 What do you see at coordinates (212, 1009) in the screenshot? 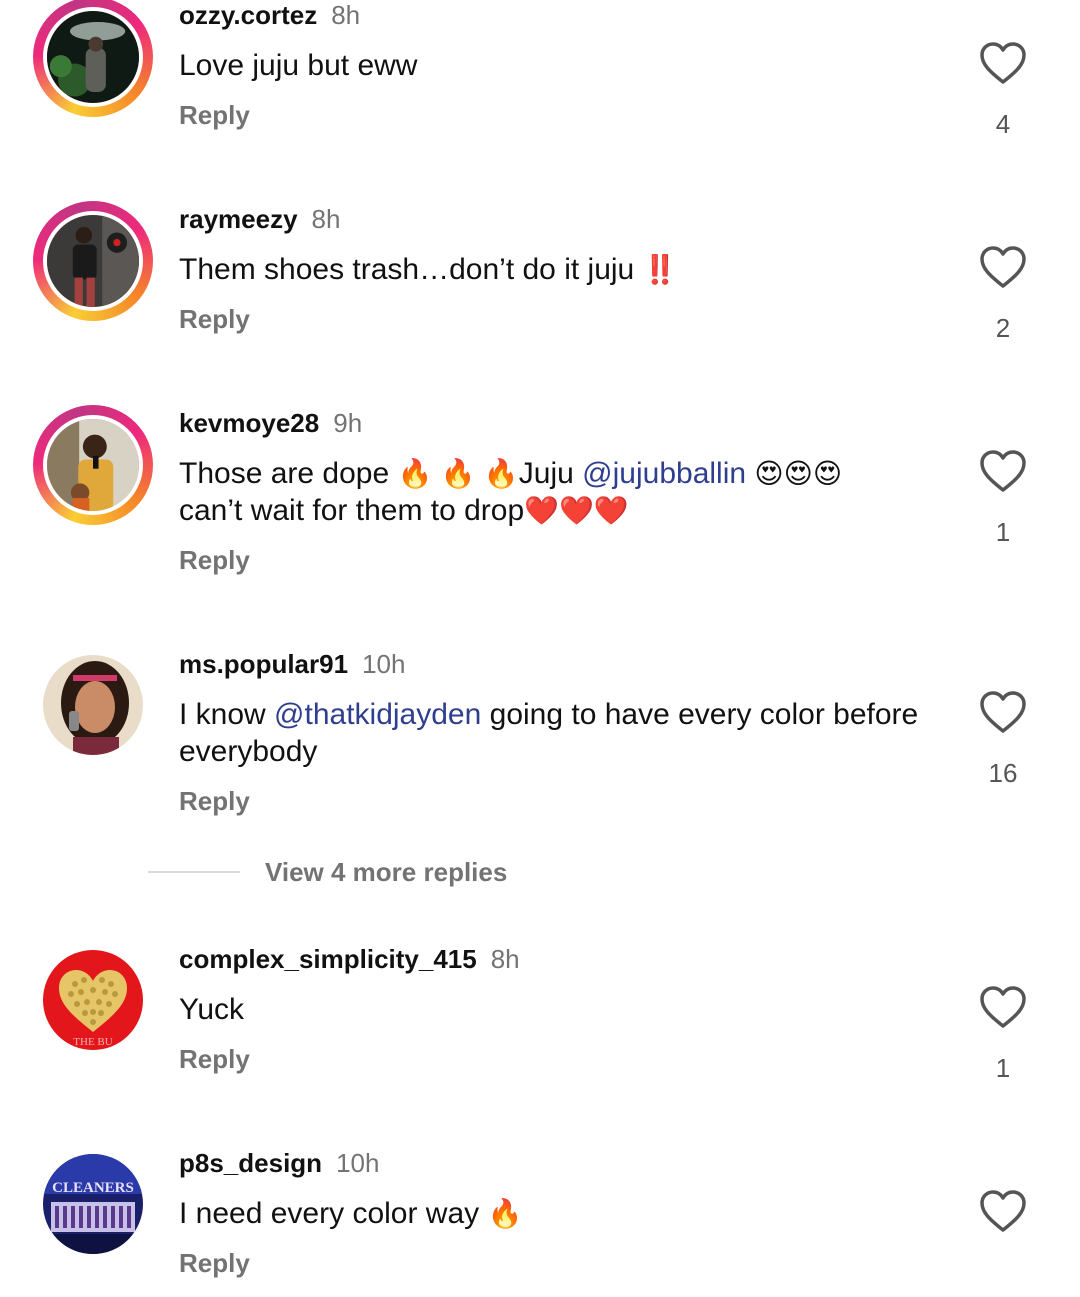
I see `comment-text: Yuck` at bounding box center [212, 1009].